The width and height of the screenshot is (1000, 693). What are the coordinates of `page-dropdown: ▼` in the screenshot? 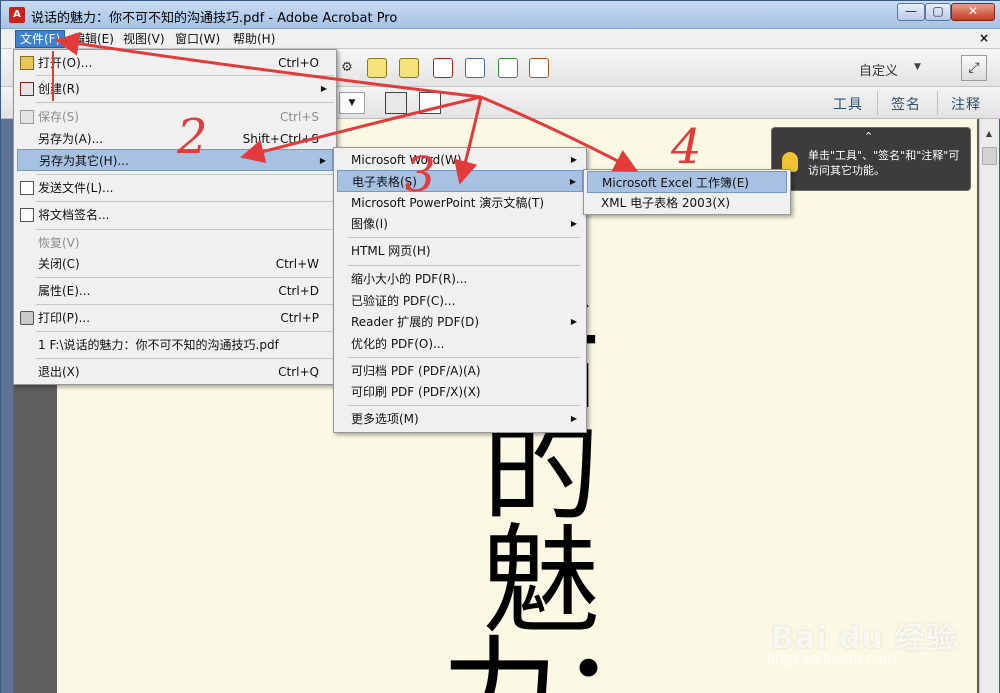 It's located at (352, 103).